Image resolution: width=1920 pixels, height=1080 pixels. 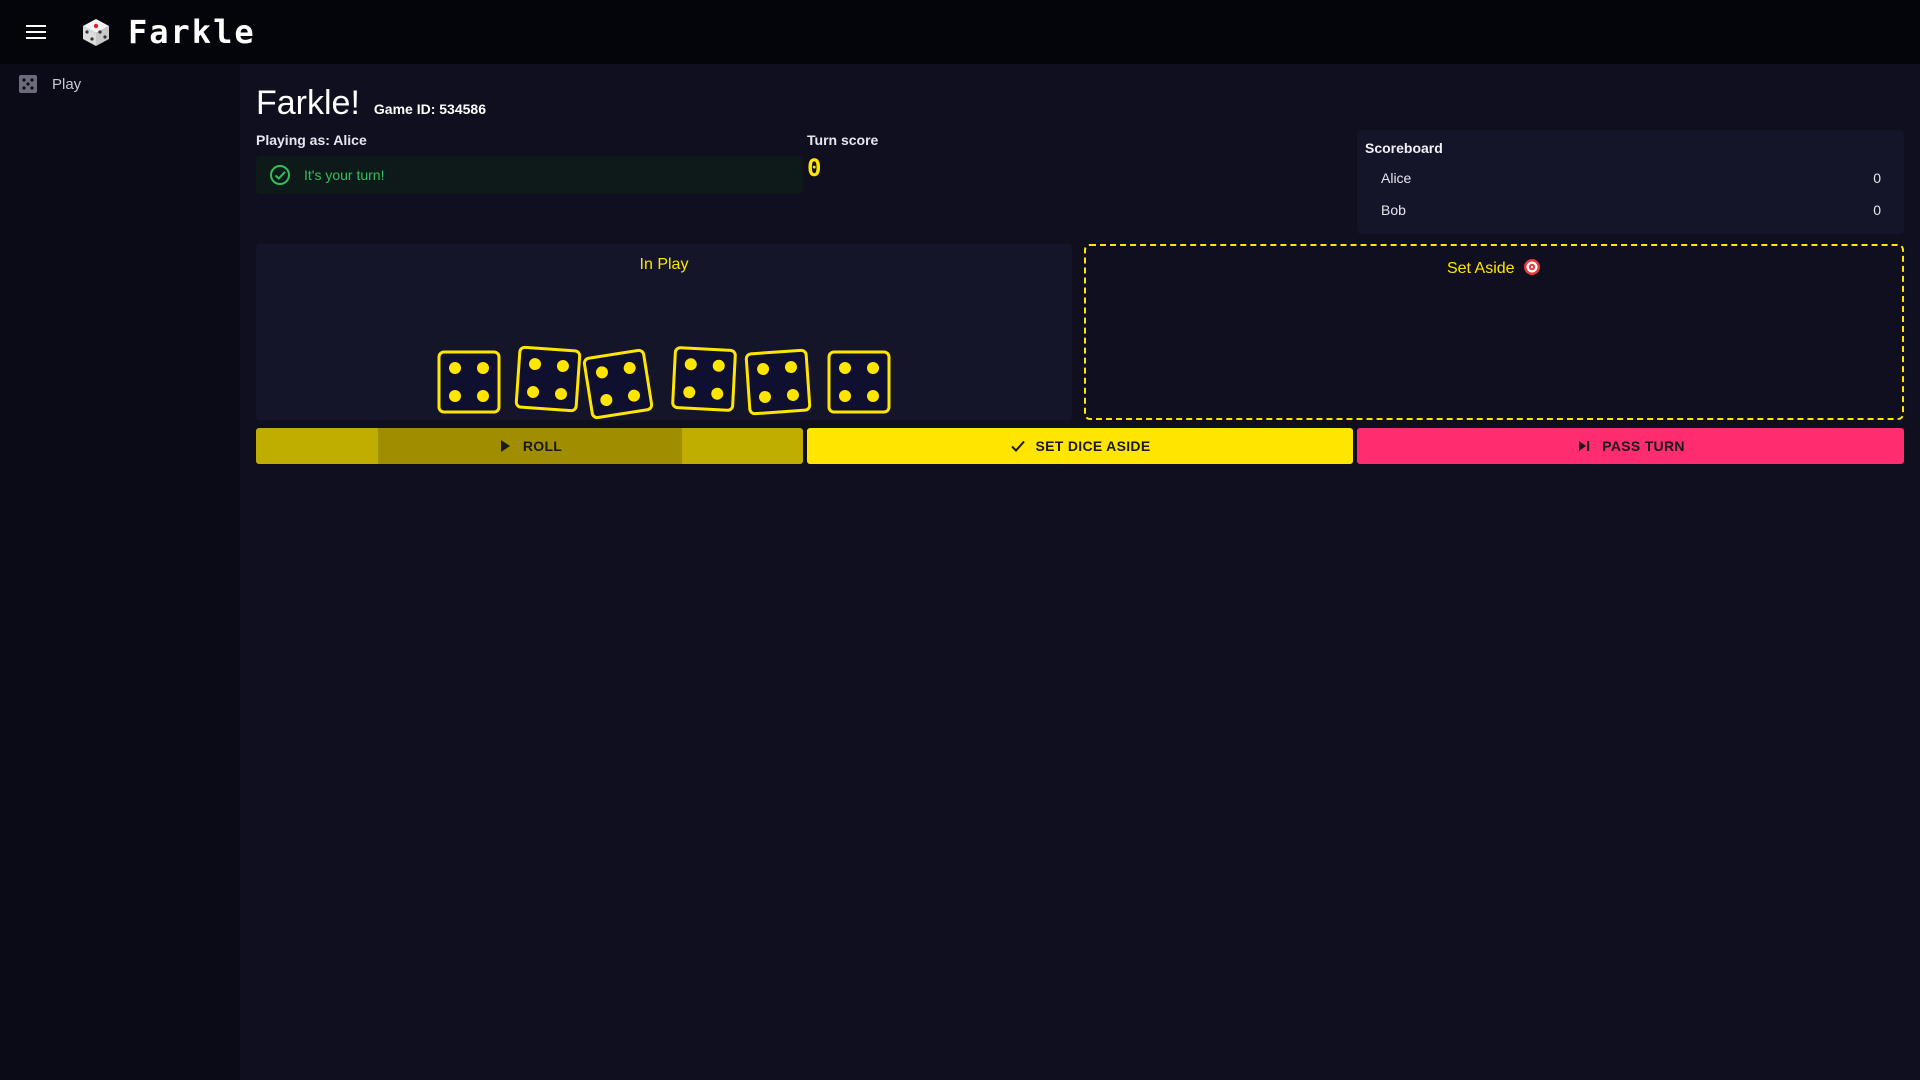 I want to click on in-play-panel: In Play, so click(x=664, y=332).